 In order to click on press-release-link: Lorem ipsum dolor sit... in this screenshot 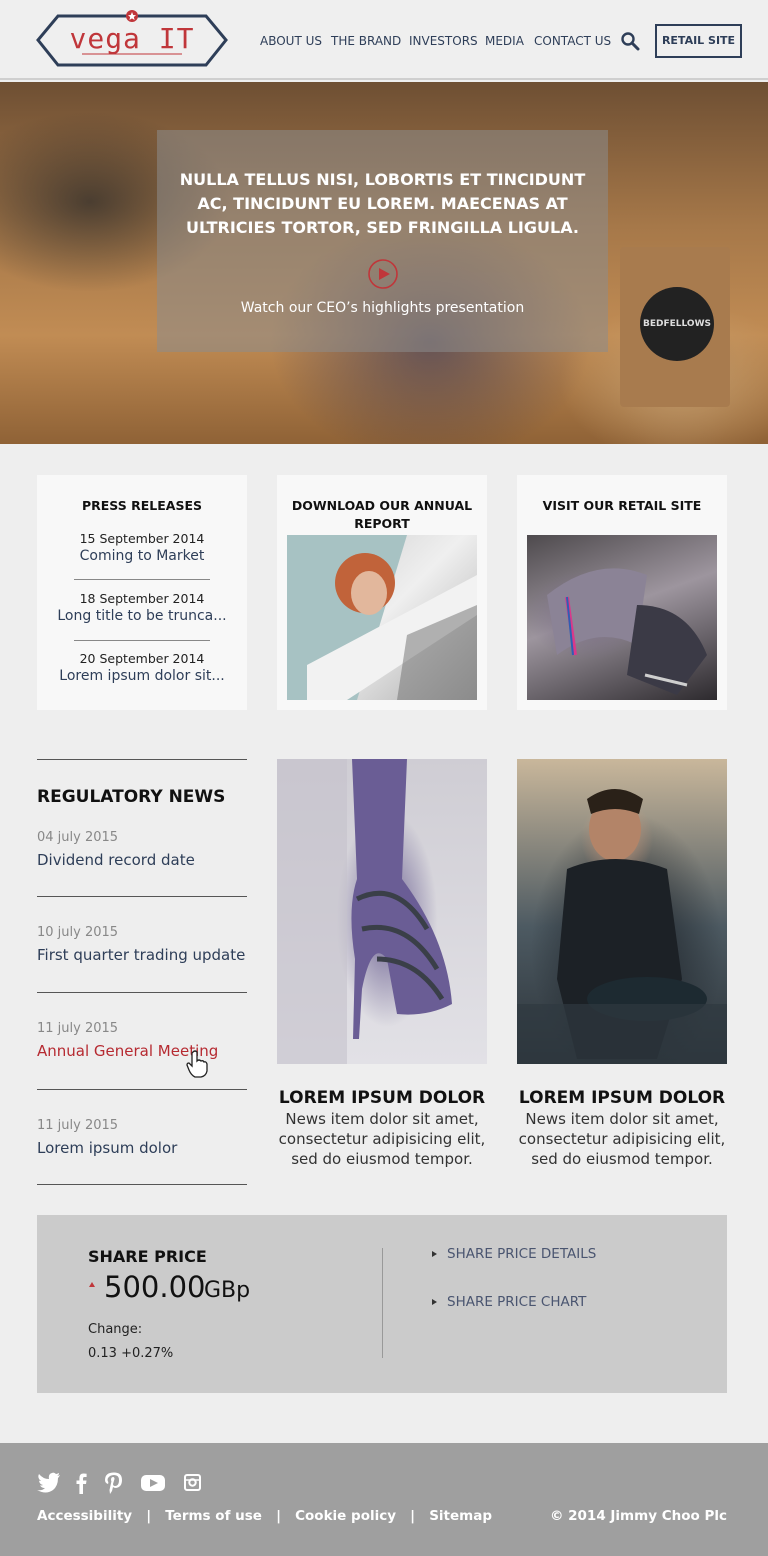, I will do `click(142, 676)`.